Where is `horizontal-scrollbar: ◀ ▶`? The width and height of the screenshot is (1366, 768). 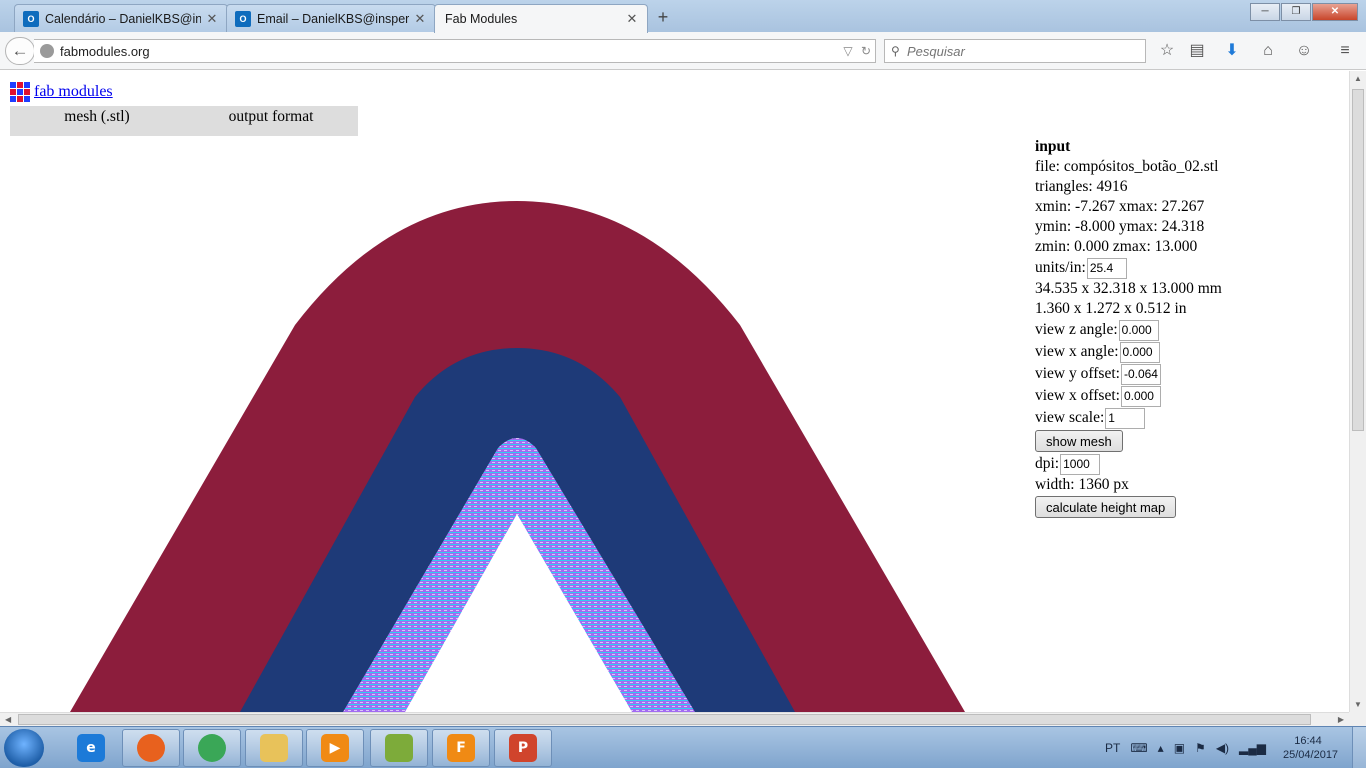 horizontal-scrollbar: ◀ ▶ is located at coordinates (674, 719).